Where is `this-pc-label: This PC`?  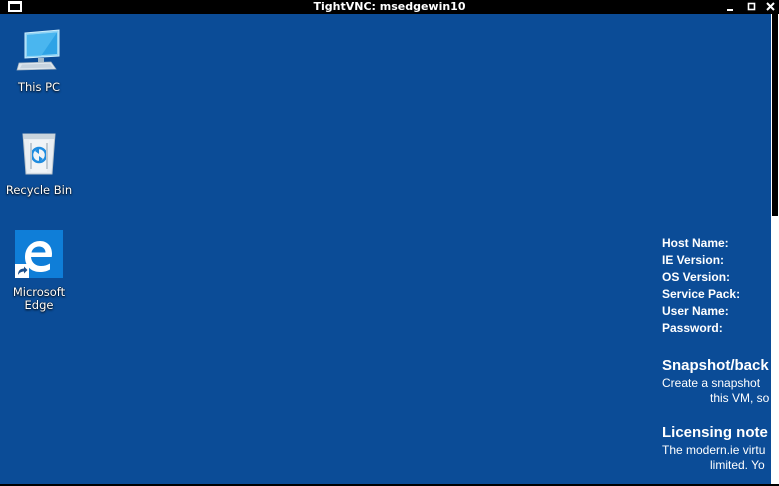 this-pc-label: This PC is located at coordinates (39, 87).